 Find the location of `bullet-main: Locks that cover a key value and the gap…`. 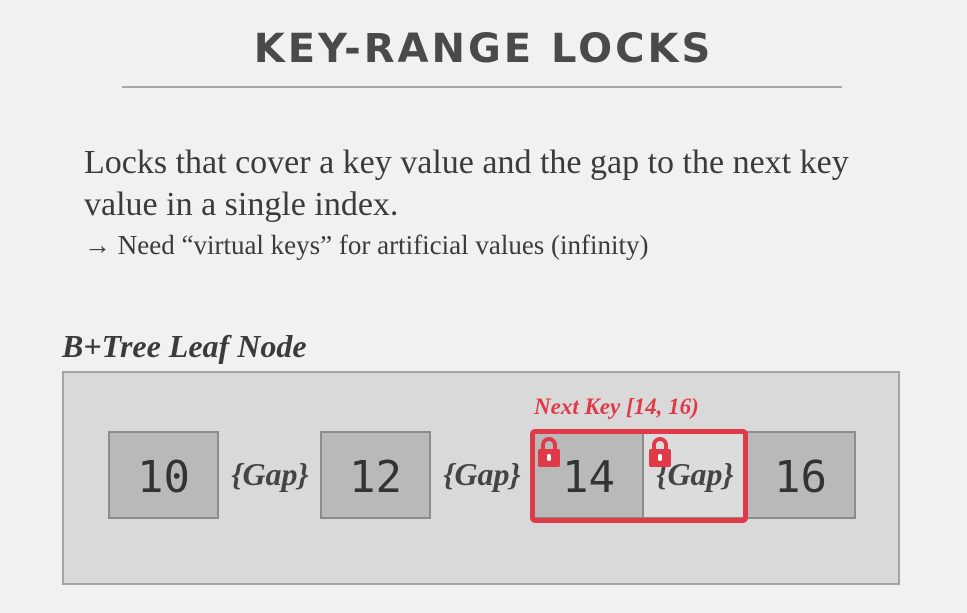

bullet-main: Locks that cover a key value and the gap… is located at coordinates (466, 183).